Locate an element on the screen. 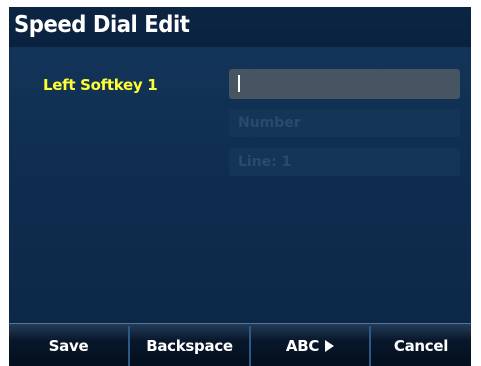 The image size is (481, 366). right-arrow-icon is located at coordinates (330, 345).